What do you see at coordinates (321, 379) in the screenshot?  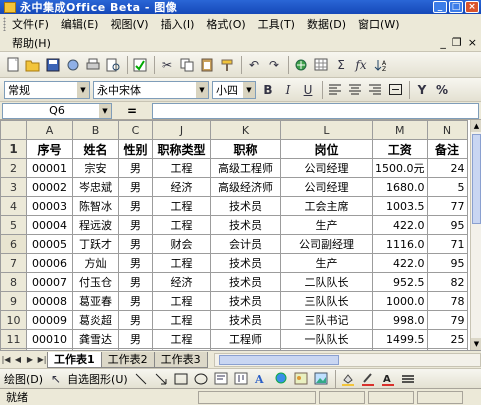 I see `picture-icon` at bounding box center [321, 379].